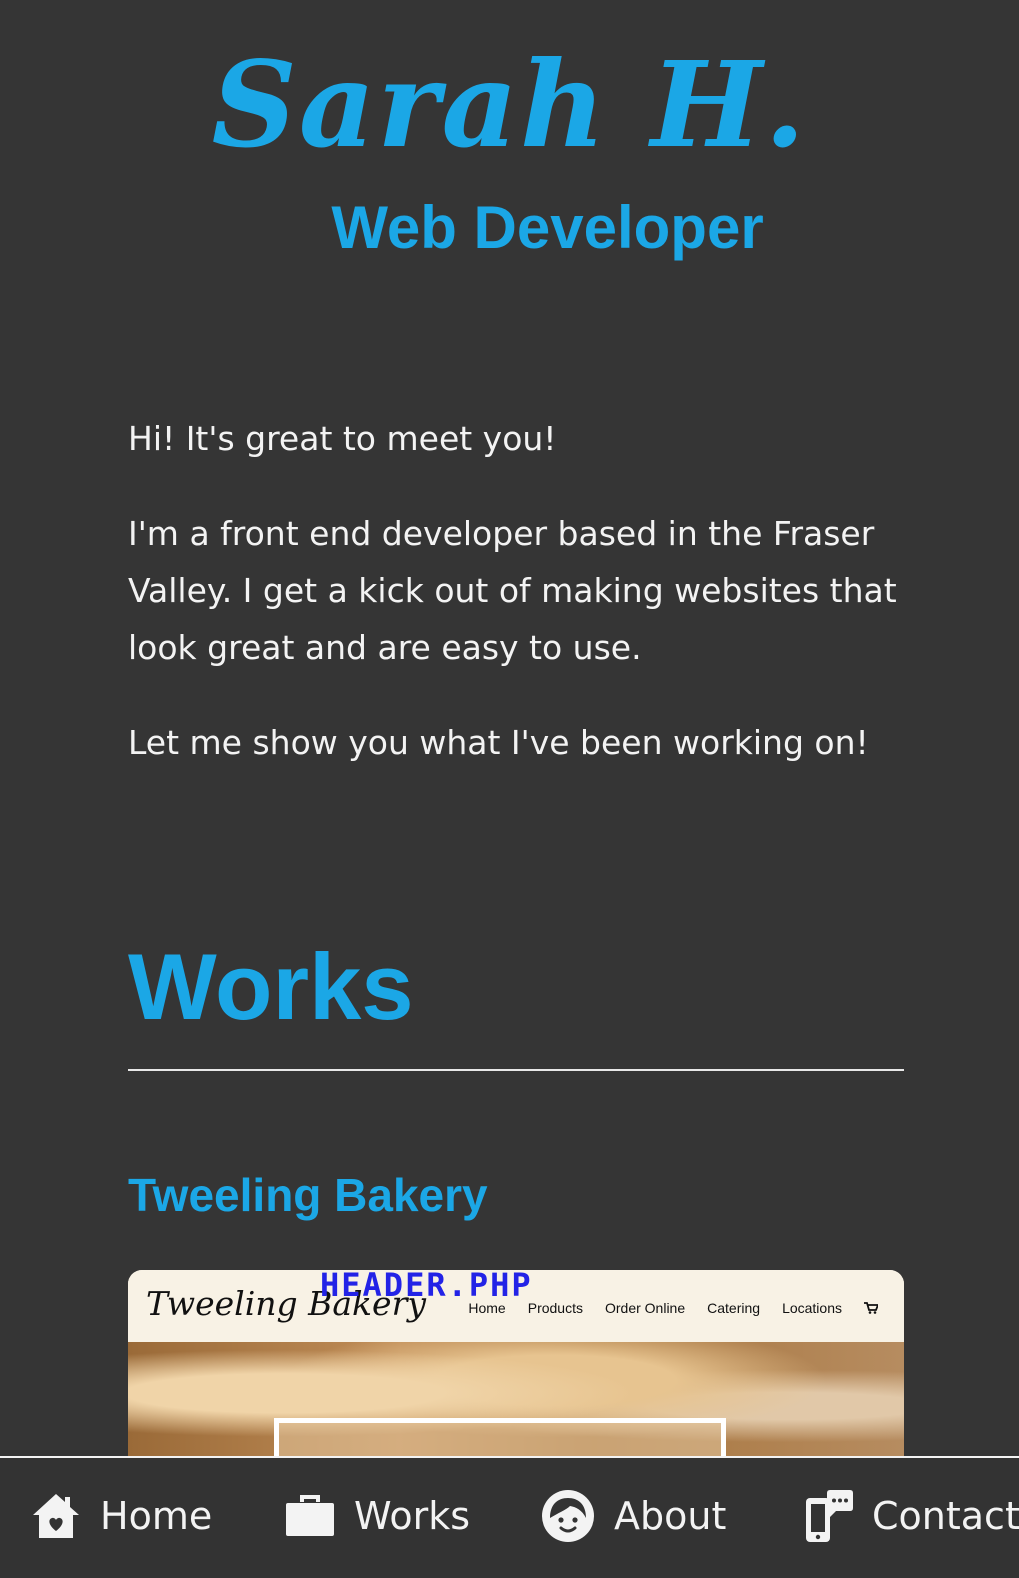 The image size is (1019, 1578). I want to click on screenshot-nav-item: Home, so click(487, 1308).